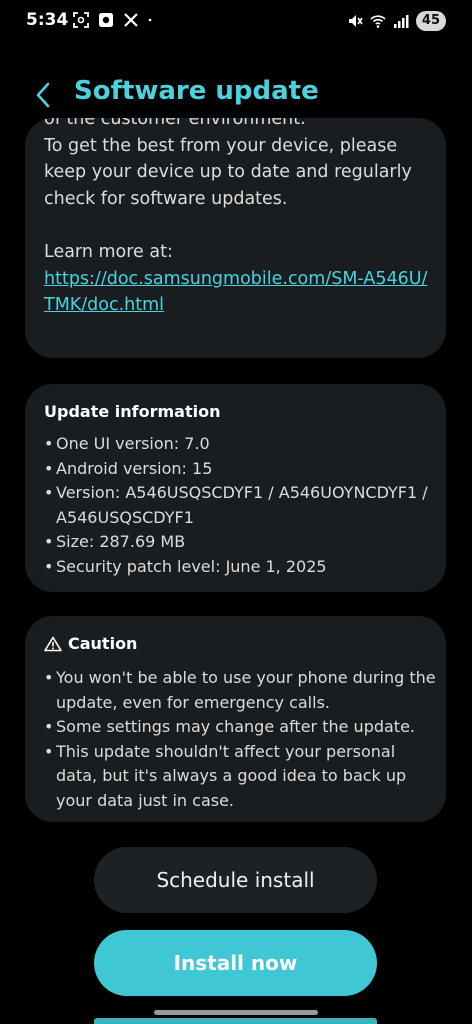 The height and width of the screenshot is (1024, 472). Describe the element at coordinates (235, 963) in the screenshot. I see `install-now-button: Install now` at that location.